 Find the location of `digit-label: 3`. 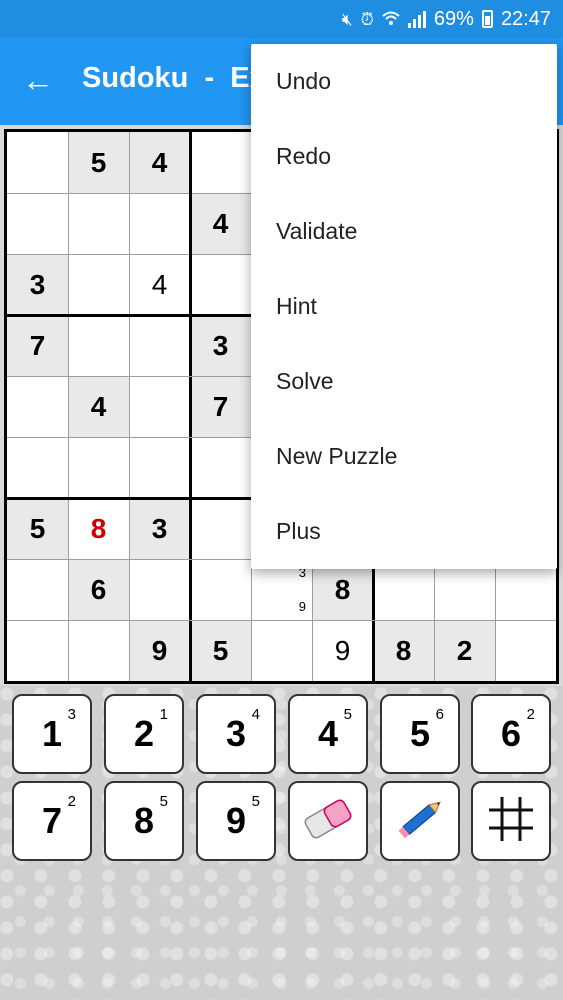

digit-label: 3 is located at coordinates (236, 733).